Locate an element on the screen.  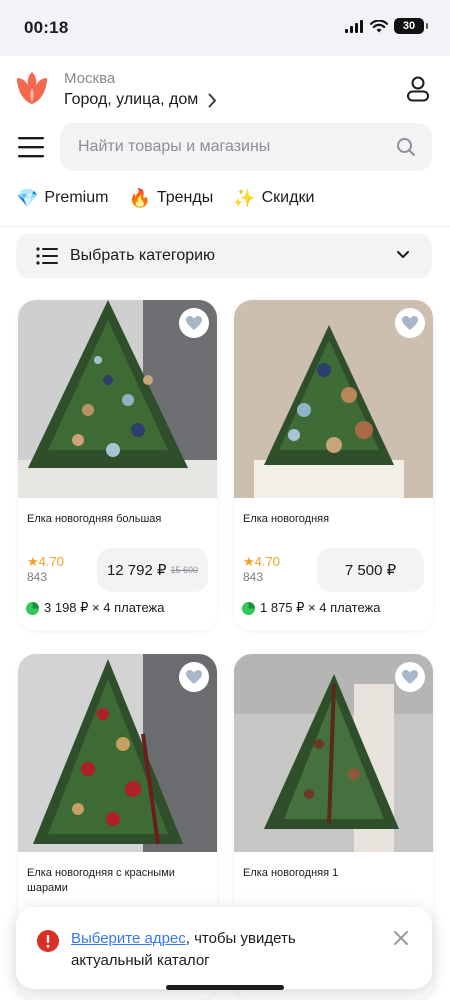
chevron-down-icon is located at coordinates (403, 254).